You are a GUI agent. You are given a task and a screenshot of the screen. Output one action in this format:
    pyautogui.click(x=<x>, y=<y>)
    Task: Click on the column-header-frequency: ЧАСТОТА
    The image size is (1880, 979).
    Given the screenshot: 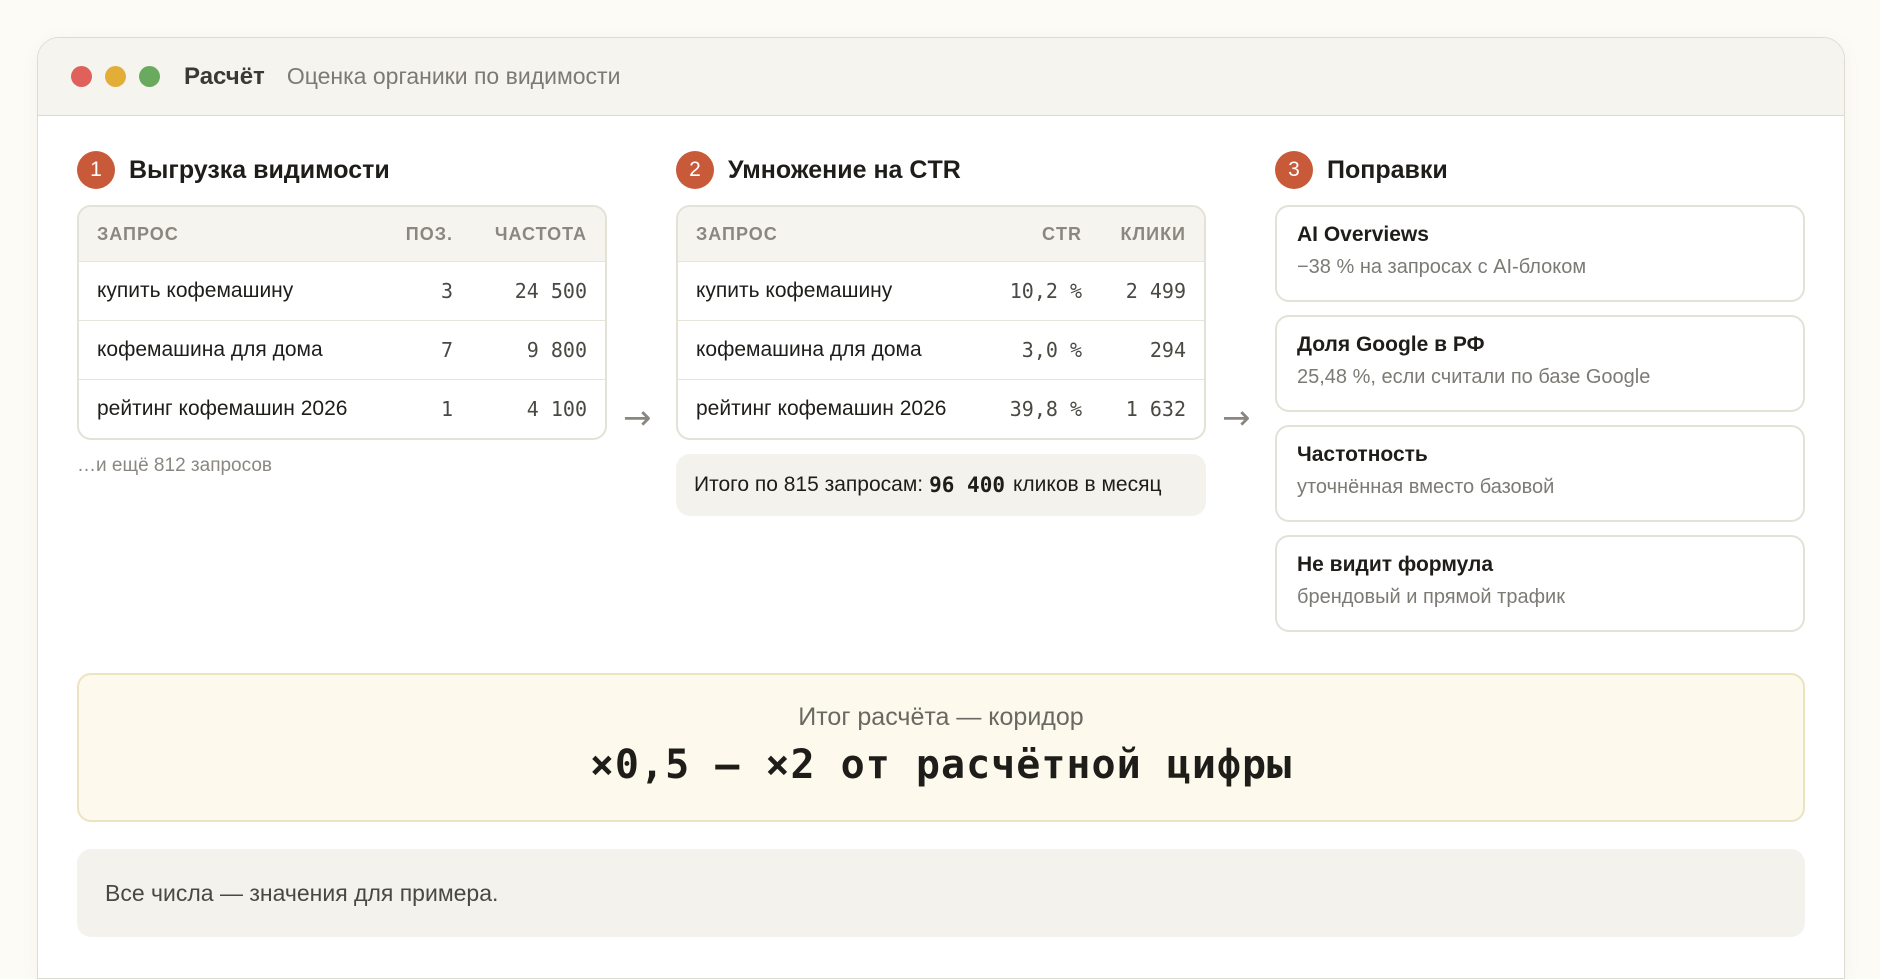 What is the action you would take?
    pyautogui.click(x=540, y=233)
    